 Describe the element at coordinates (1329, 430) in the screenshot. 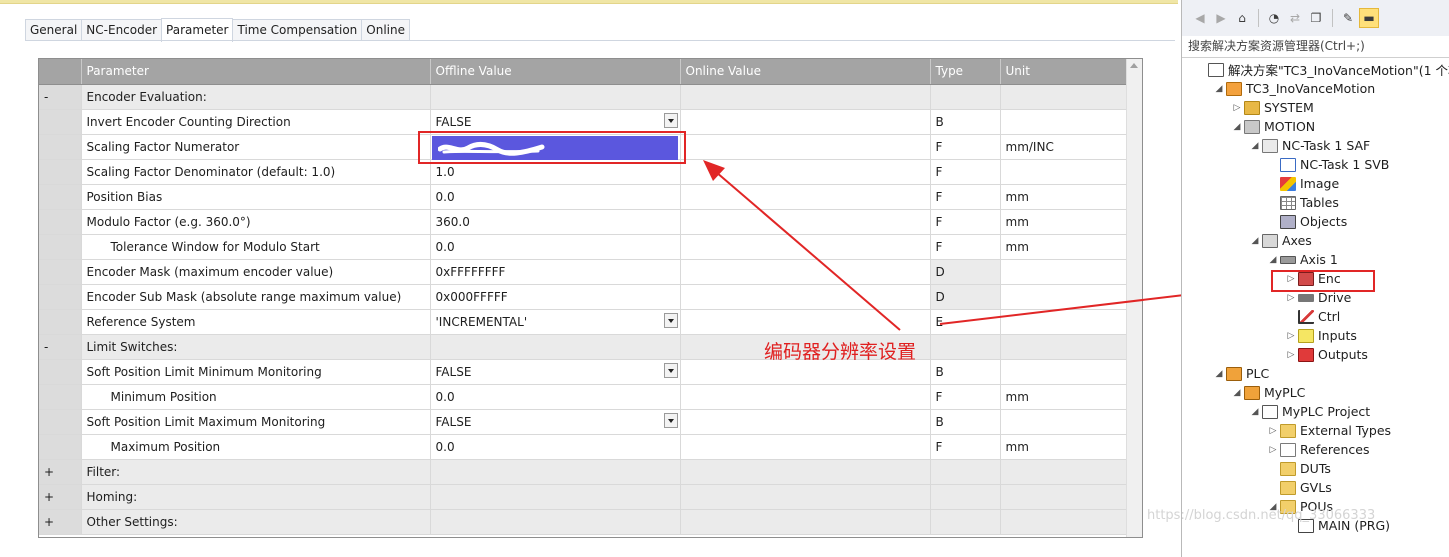

I see `tree-item-folder: ▷ External Types` at that location.